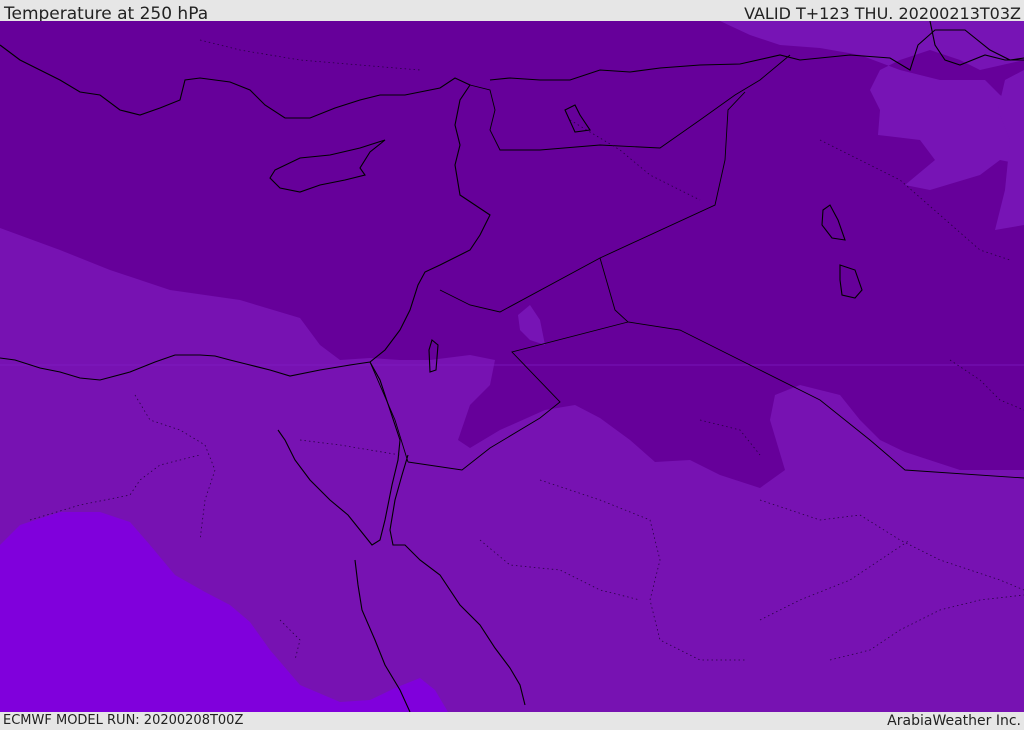 This screenshot has height=730, width=1024. I want to click on model-run-label: ECMWF MODEL RUN: 20200208T00Z, so click(123, 720).